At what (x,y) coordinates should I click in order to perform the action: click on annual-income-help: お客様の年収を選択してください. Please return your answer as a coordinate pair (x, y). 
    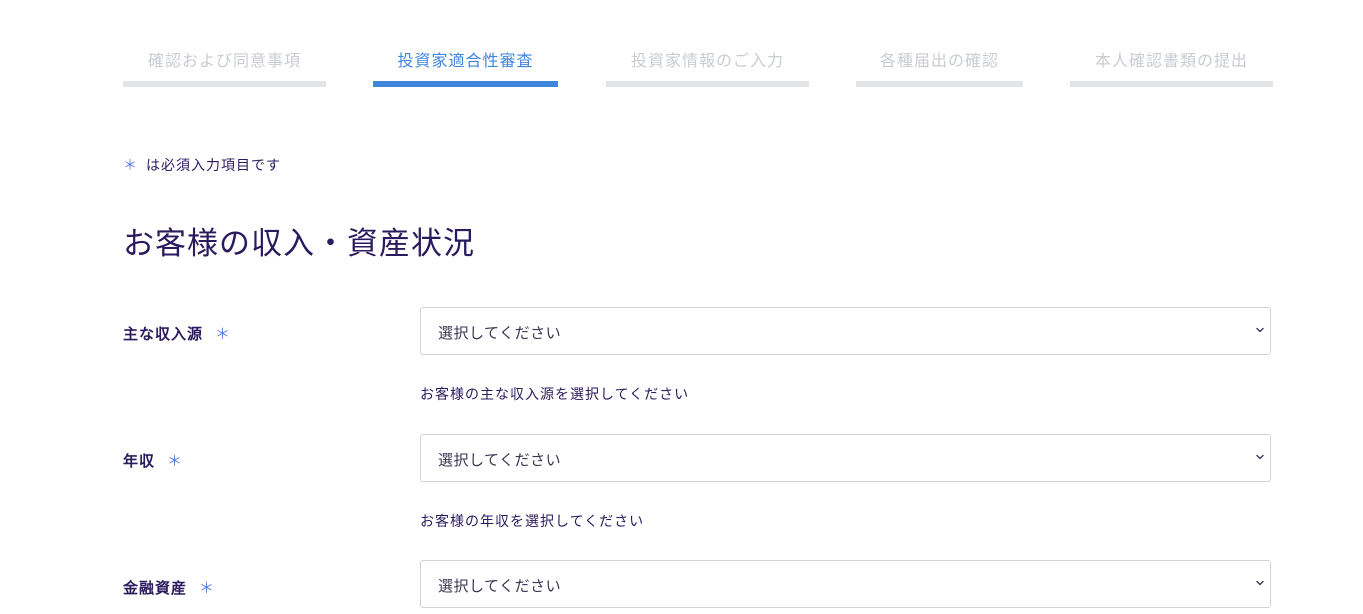
    Looking at the image, I should click on (532, 522).